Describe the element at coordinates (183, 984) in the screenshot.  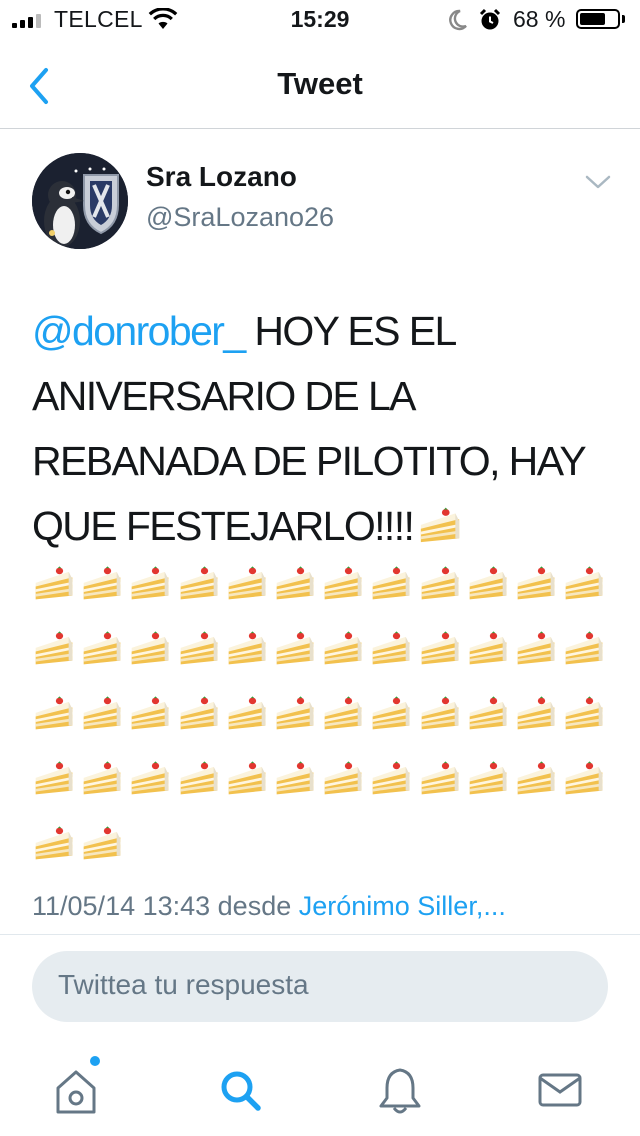
I see `reply-placeholder: Twittea tu respuesta` at that location.